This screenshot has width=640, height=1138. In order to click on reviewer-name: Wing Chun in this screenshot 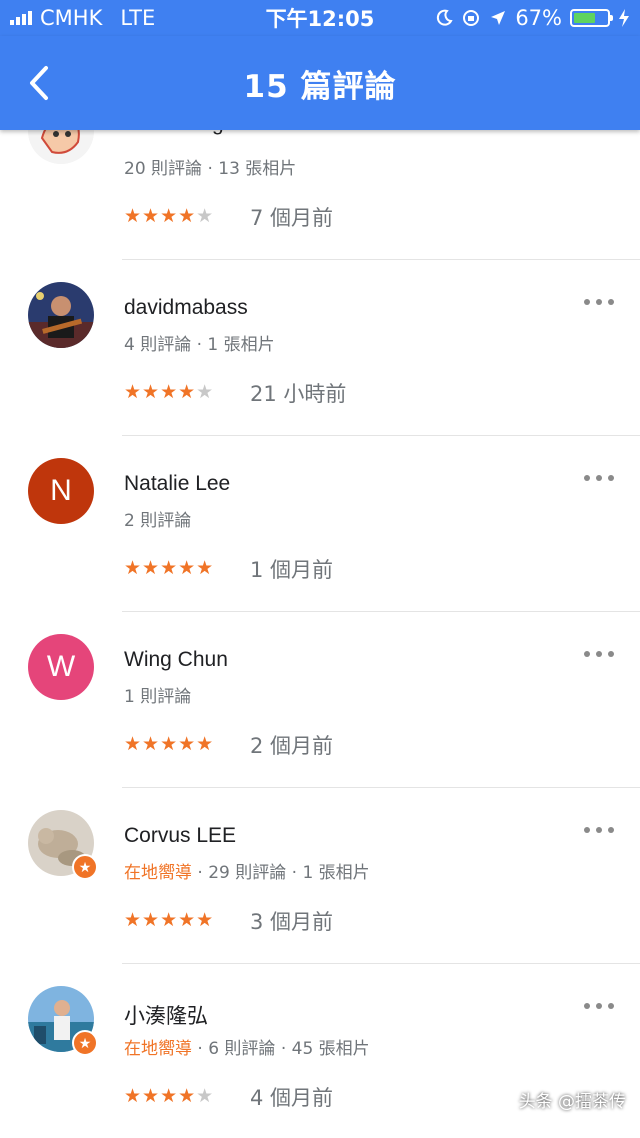, I will do `click(176, 660)`.